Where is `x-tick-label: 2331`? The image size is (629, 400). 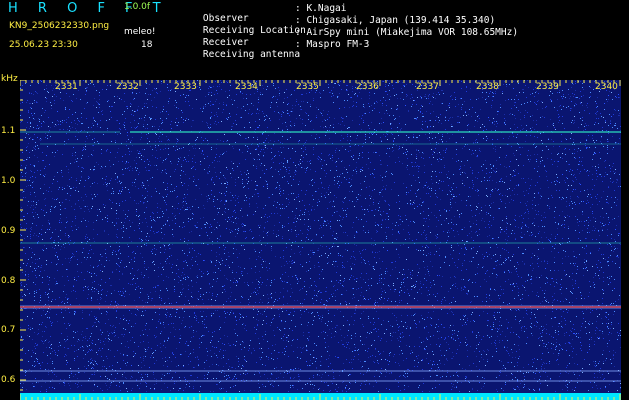 x-tick-label: 2331 is located at coordinates (66, 87).